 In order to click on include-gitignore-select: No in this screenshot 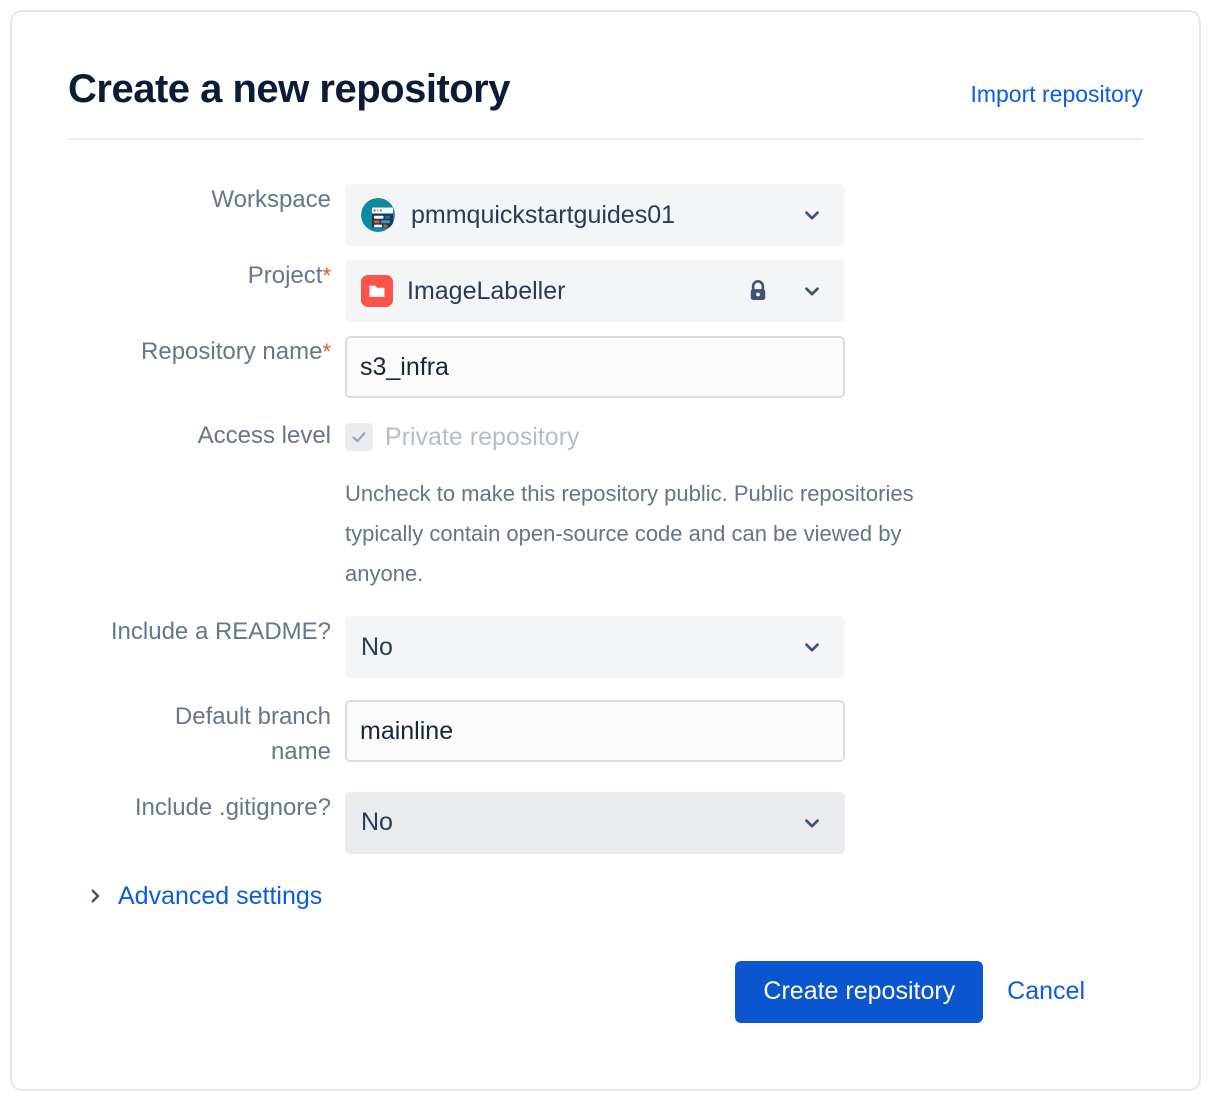, I will do `click(595, 822)`.